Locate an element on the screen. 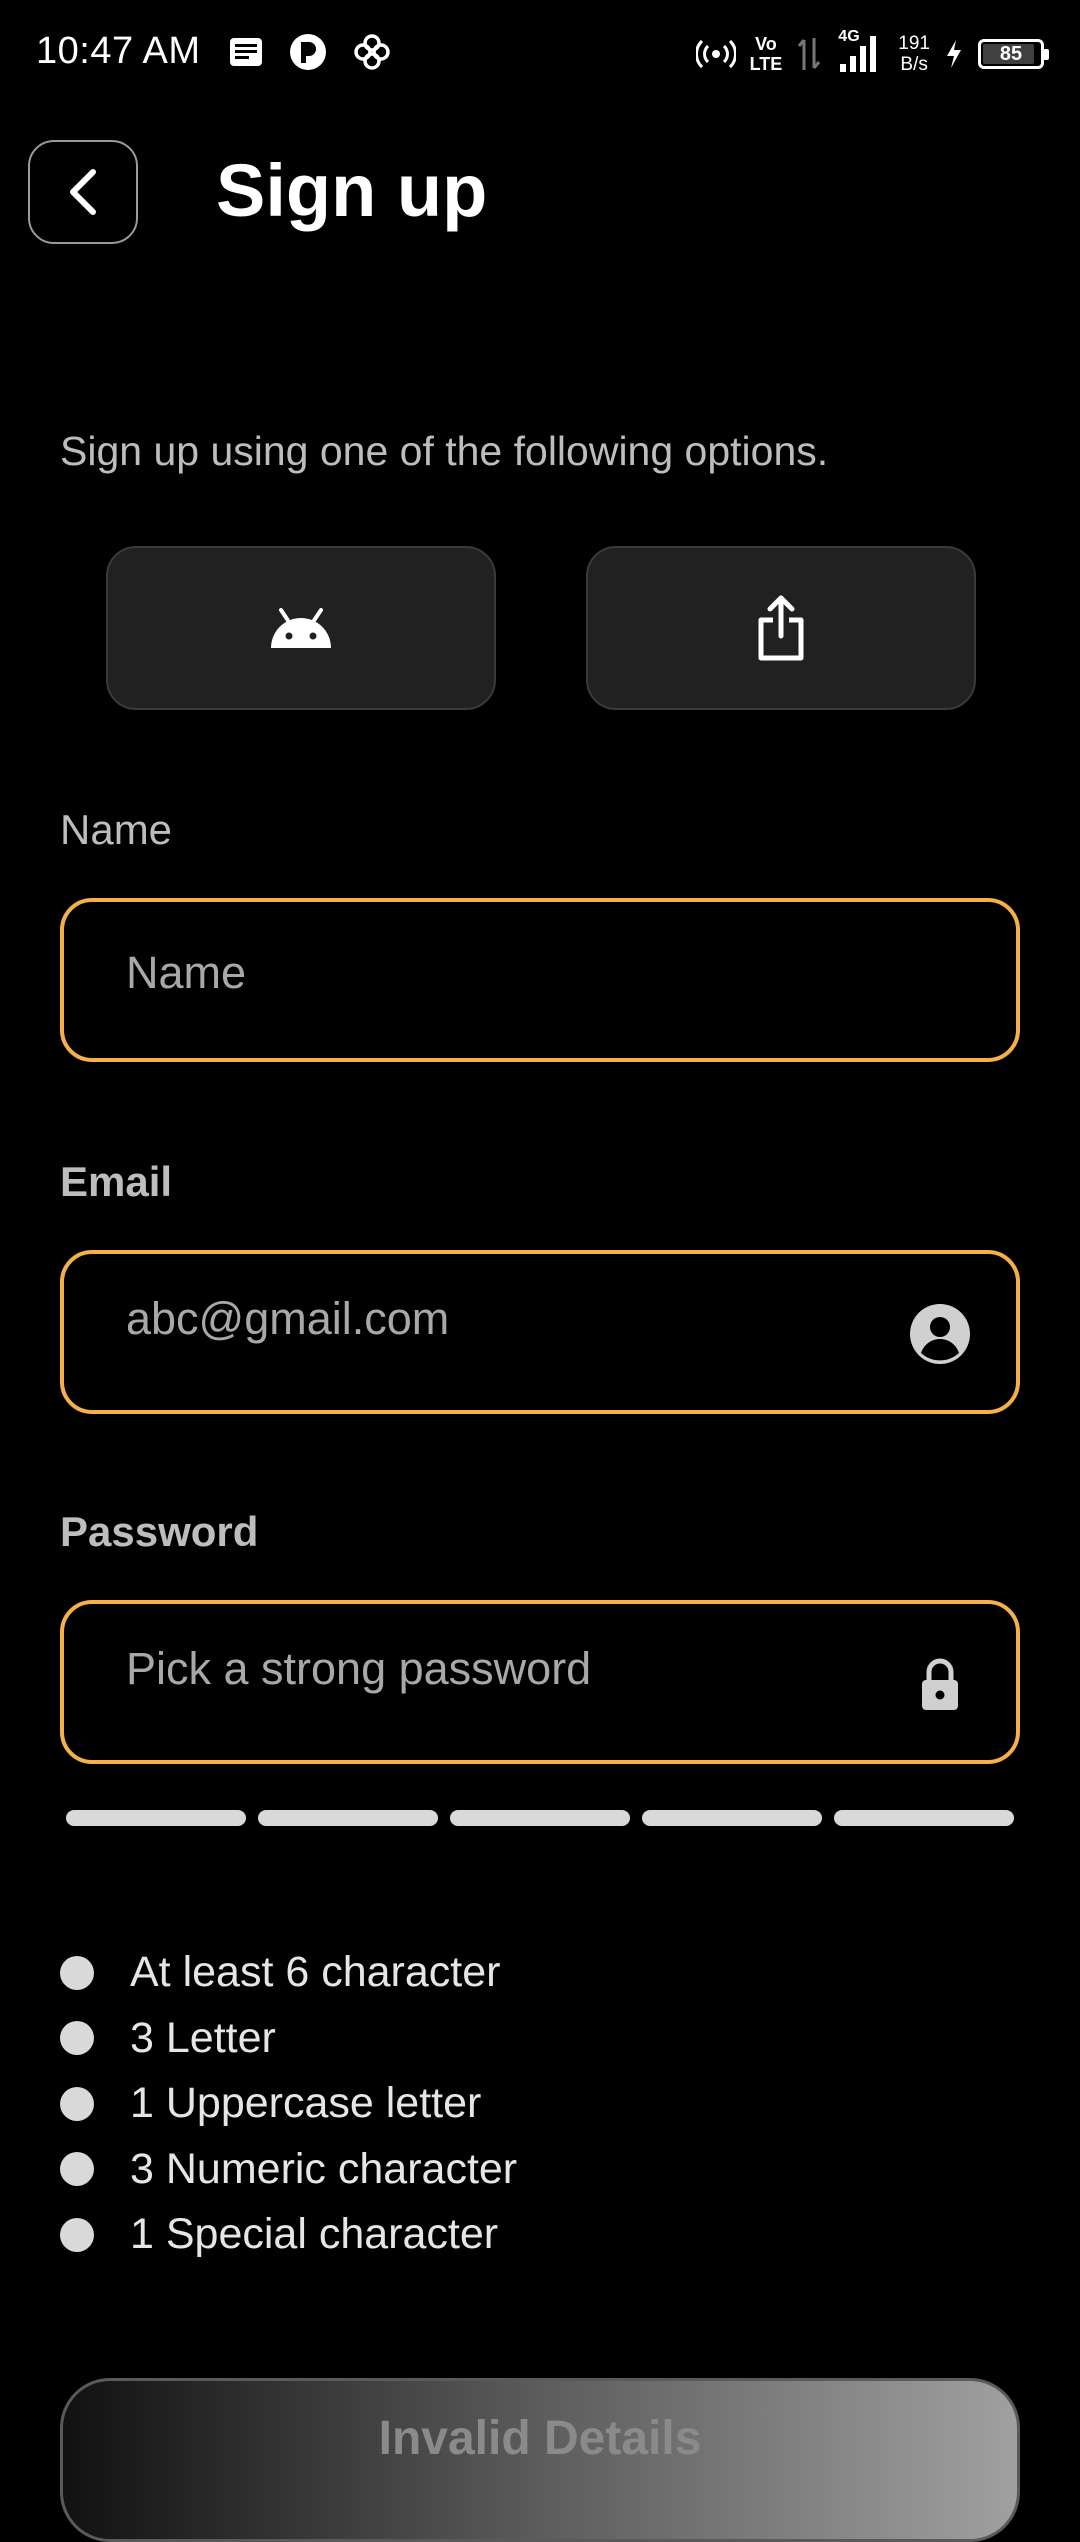 Image resolution: width=1080 pixels, height=2542 pixels. name-label: Name is located at coordinates (116, 829).